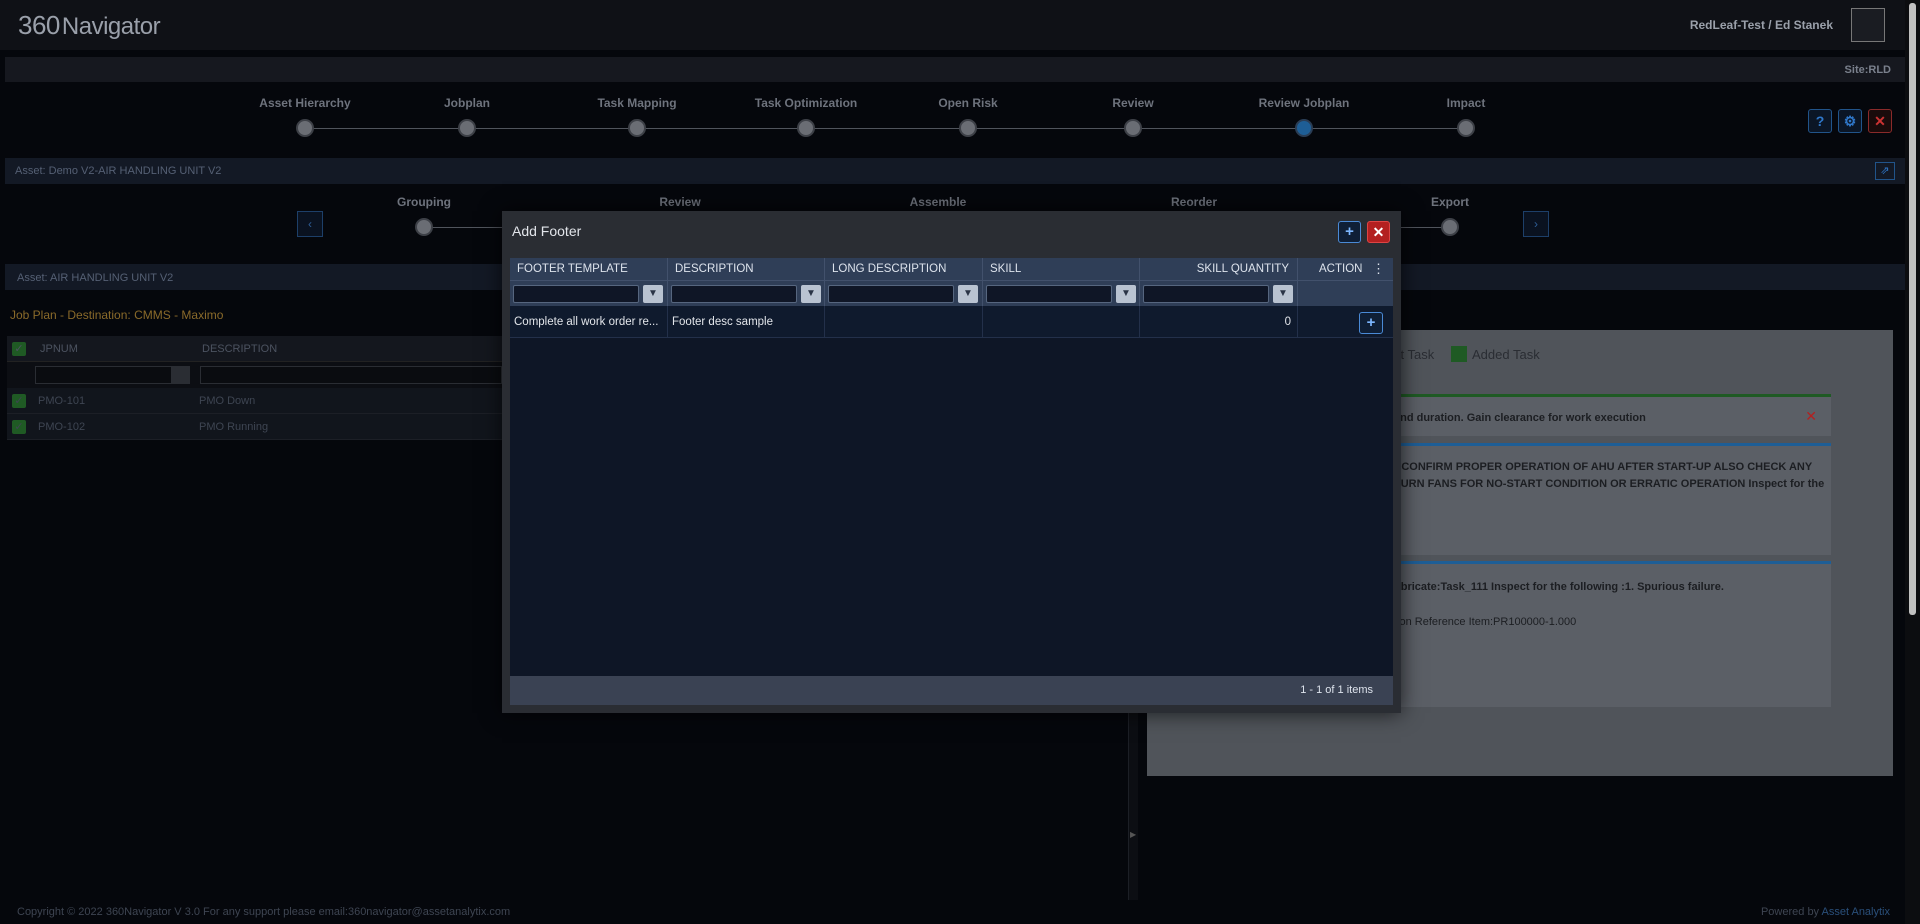 The width and height of the screenshot is (1920, 924). I want to click on help-button: ?, so click(1820, 121).